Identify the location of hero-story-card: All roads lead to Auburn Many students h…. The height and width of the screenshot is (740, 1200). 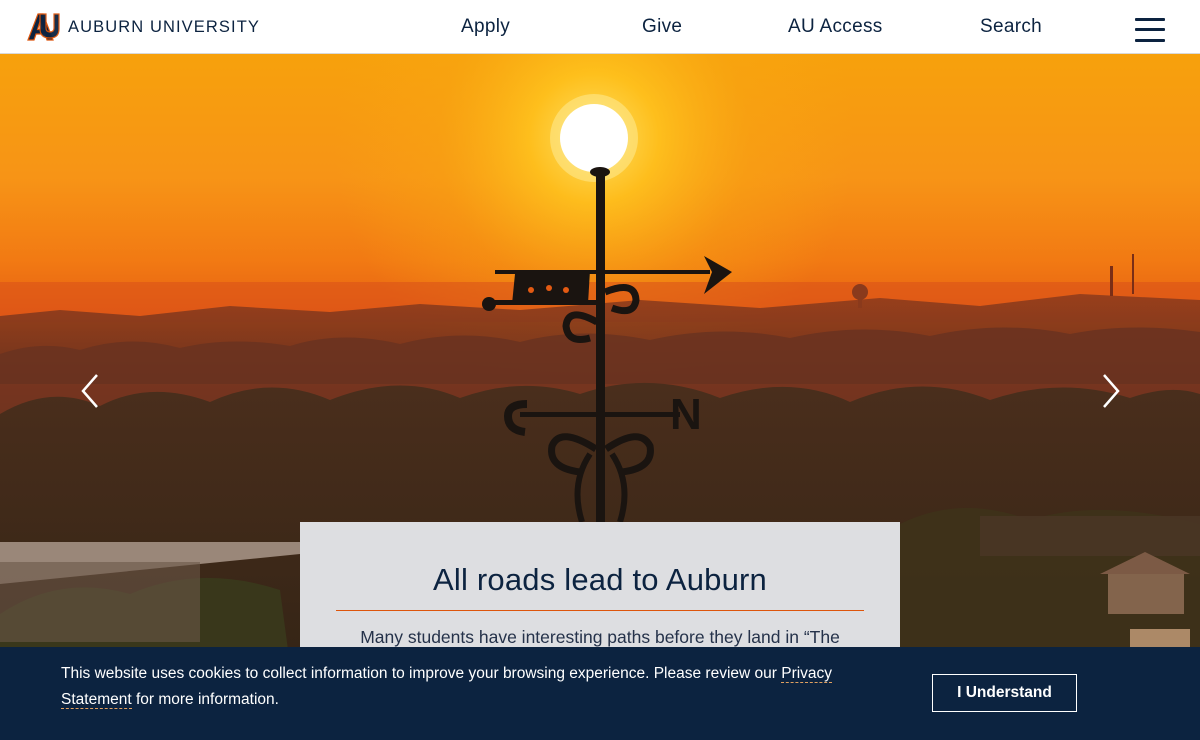
(600, 592).